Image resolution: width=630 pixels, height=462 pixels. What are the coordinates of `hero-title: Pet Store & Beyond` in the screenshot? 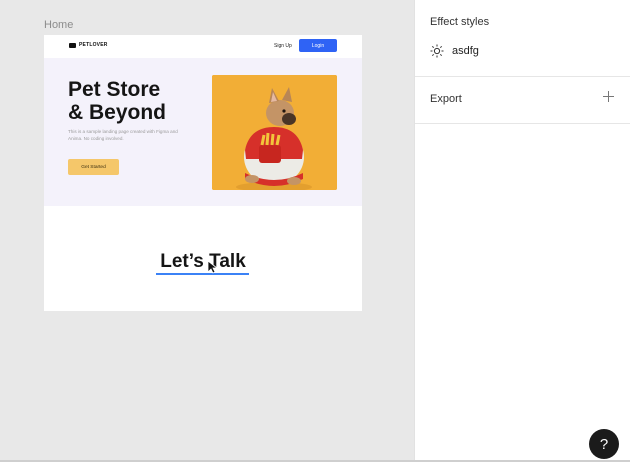 It's located at (117, 101).